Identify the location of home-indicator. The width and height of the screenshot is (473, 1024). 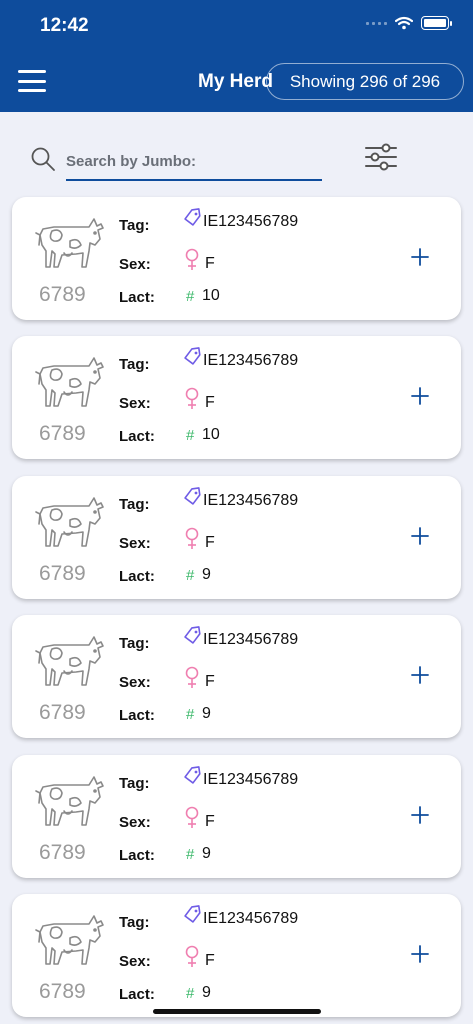
(237, 1011).